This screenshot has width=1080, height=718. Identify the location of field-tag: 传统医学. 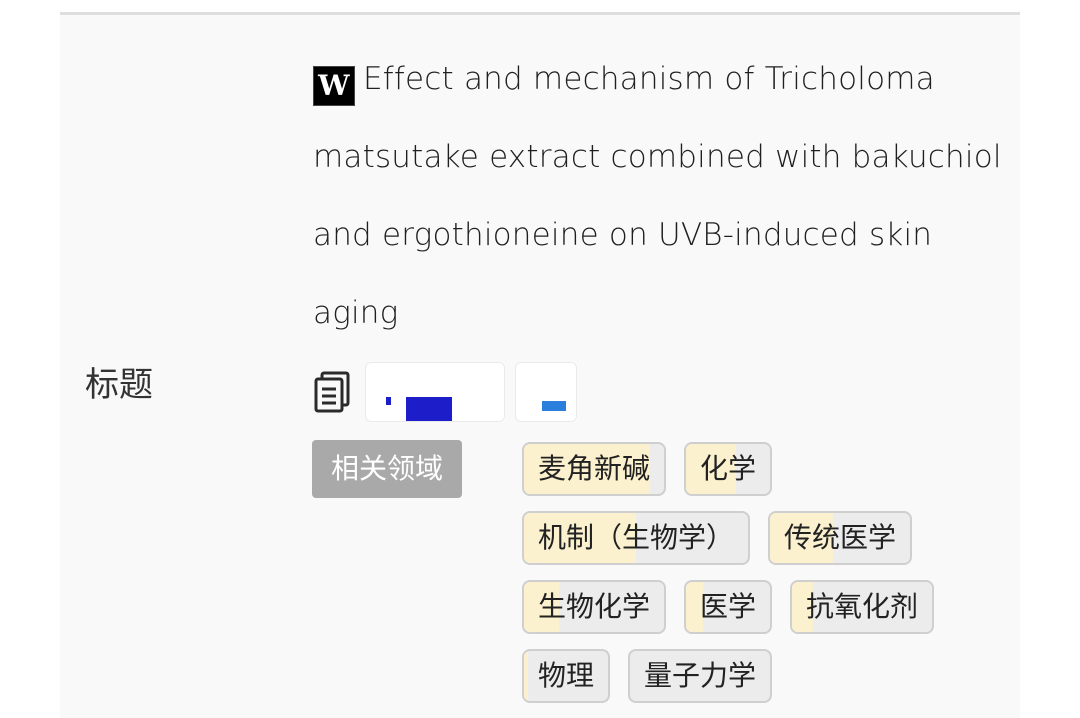
(840, 538).